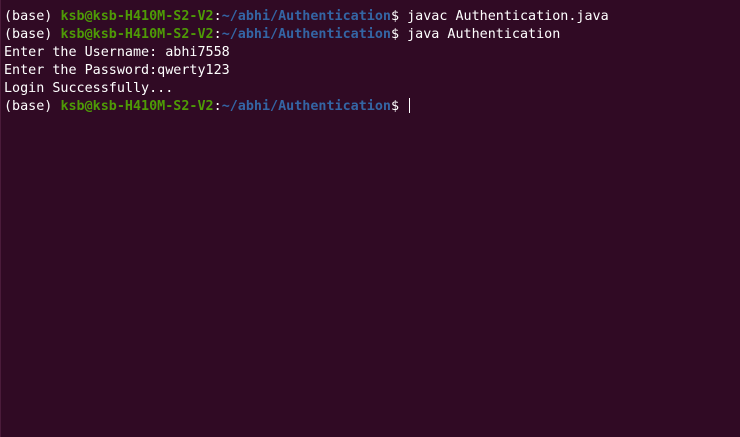 The height and width of the screenshot is (437, 740). Describe the element at coordinates (508, 16) in the screenshot. I see `command-text: javac Authentication.java` at that location.